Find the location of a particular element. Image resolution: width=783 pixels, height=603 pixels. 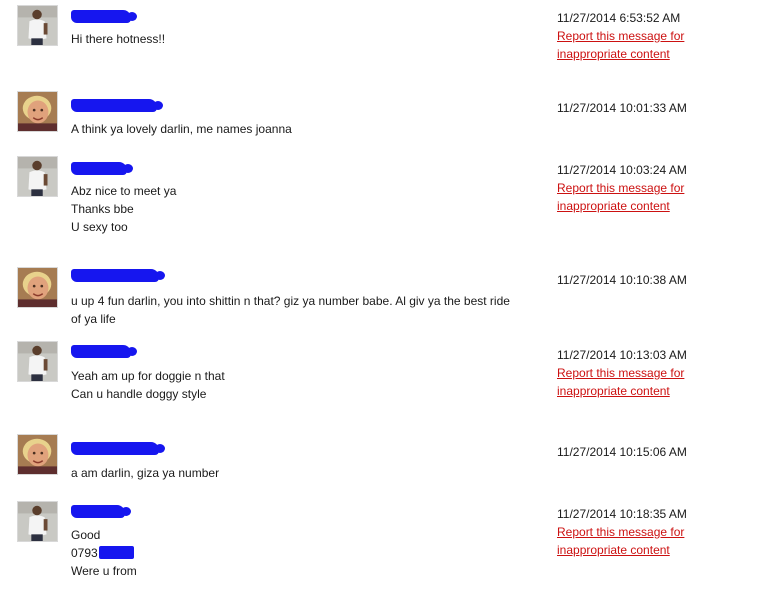

message-timestamp: 11/27/2014 10:10:38 AM is located at coordinates (622, 280).